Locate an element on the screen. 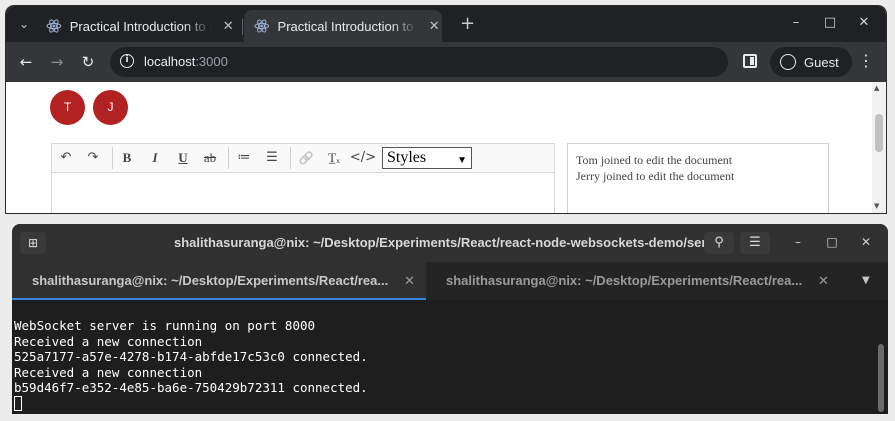 The height and width of the screenshot is (421, 895). info-icon: i is located at coordinates (127, 61).